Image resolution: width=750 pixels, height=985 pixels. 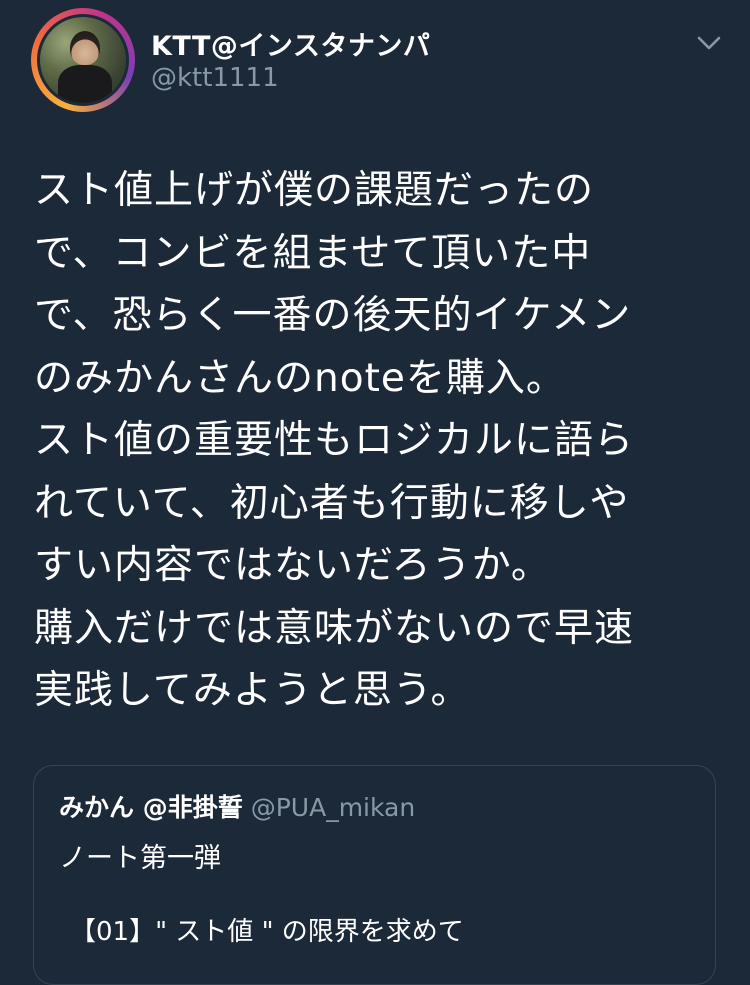 I want to click on quoted-author-handle: @PUA_mikan, so click(x=333, y=807).